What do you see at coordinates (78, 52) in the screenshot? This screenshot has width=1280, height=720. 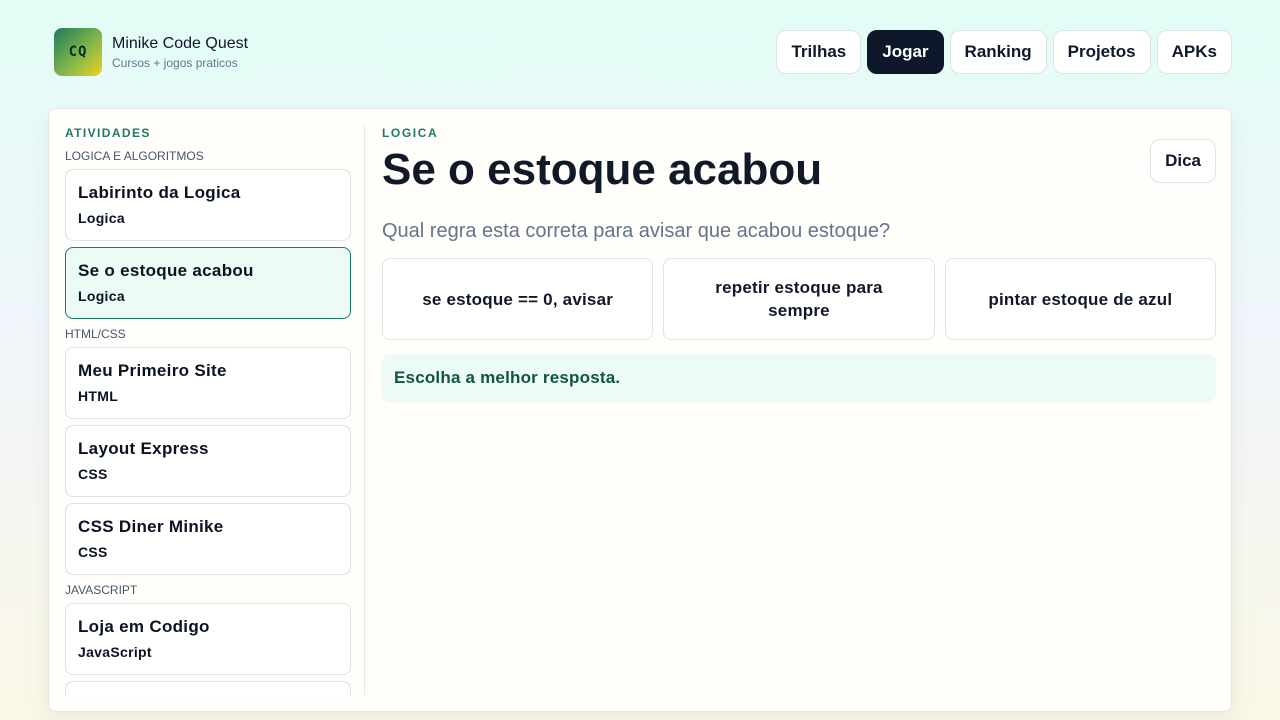 I see `logo: CQ` at bounding box center [78, 52].